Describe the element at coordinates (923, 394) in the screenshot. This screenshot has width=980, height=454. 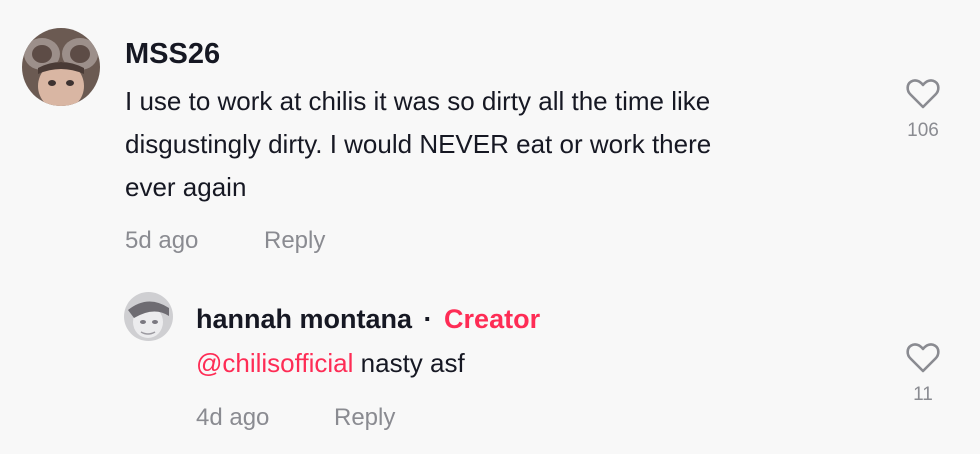
I see `reply-like-count: 11` at that location.